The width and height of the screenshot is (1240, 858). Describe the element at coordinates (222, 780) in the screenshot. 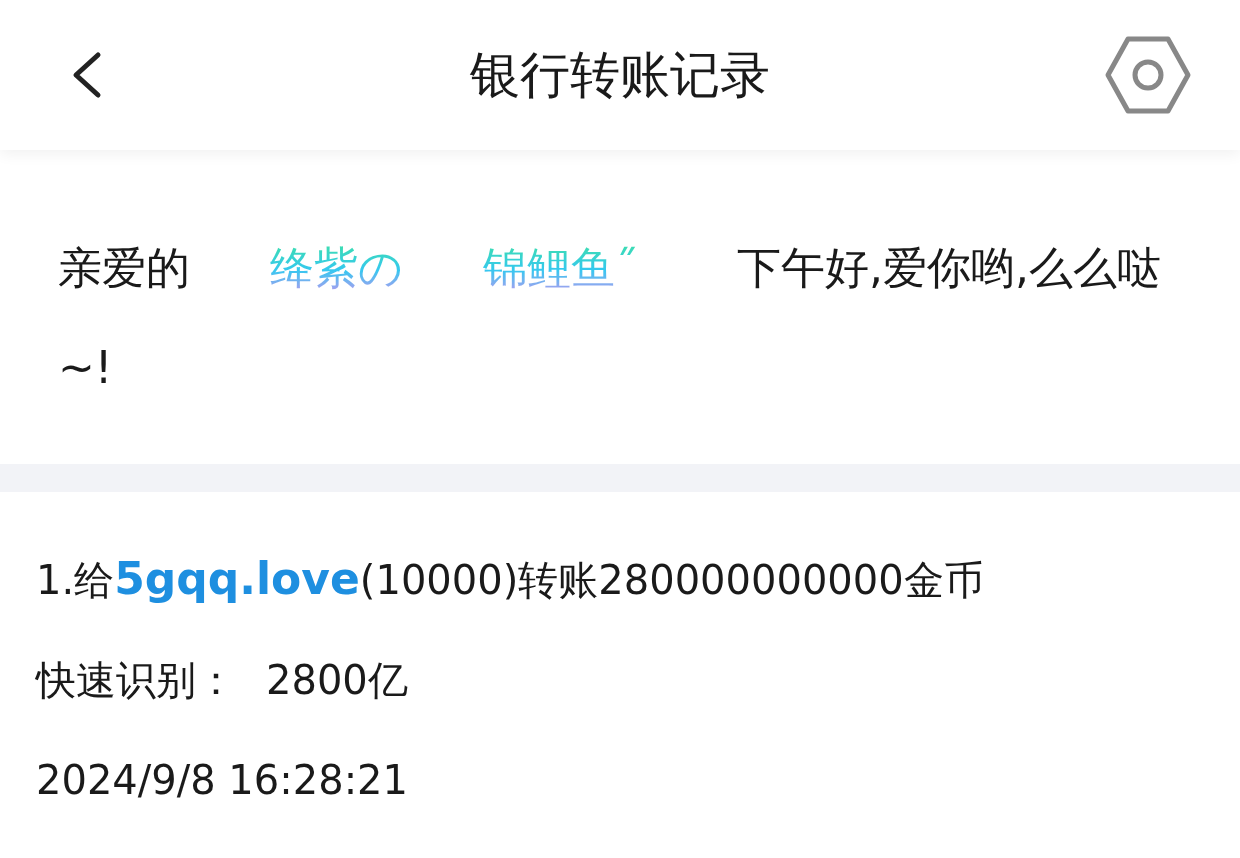

I see `transfer-time: 2024/9/8 16:28:21` at that location.